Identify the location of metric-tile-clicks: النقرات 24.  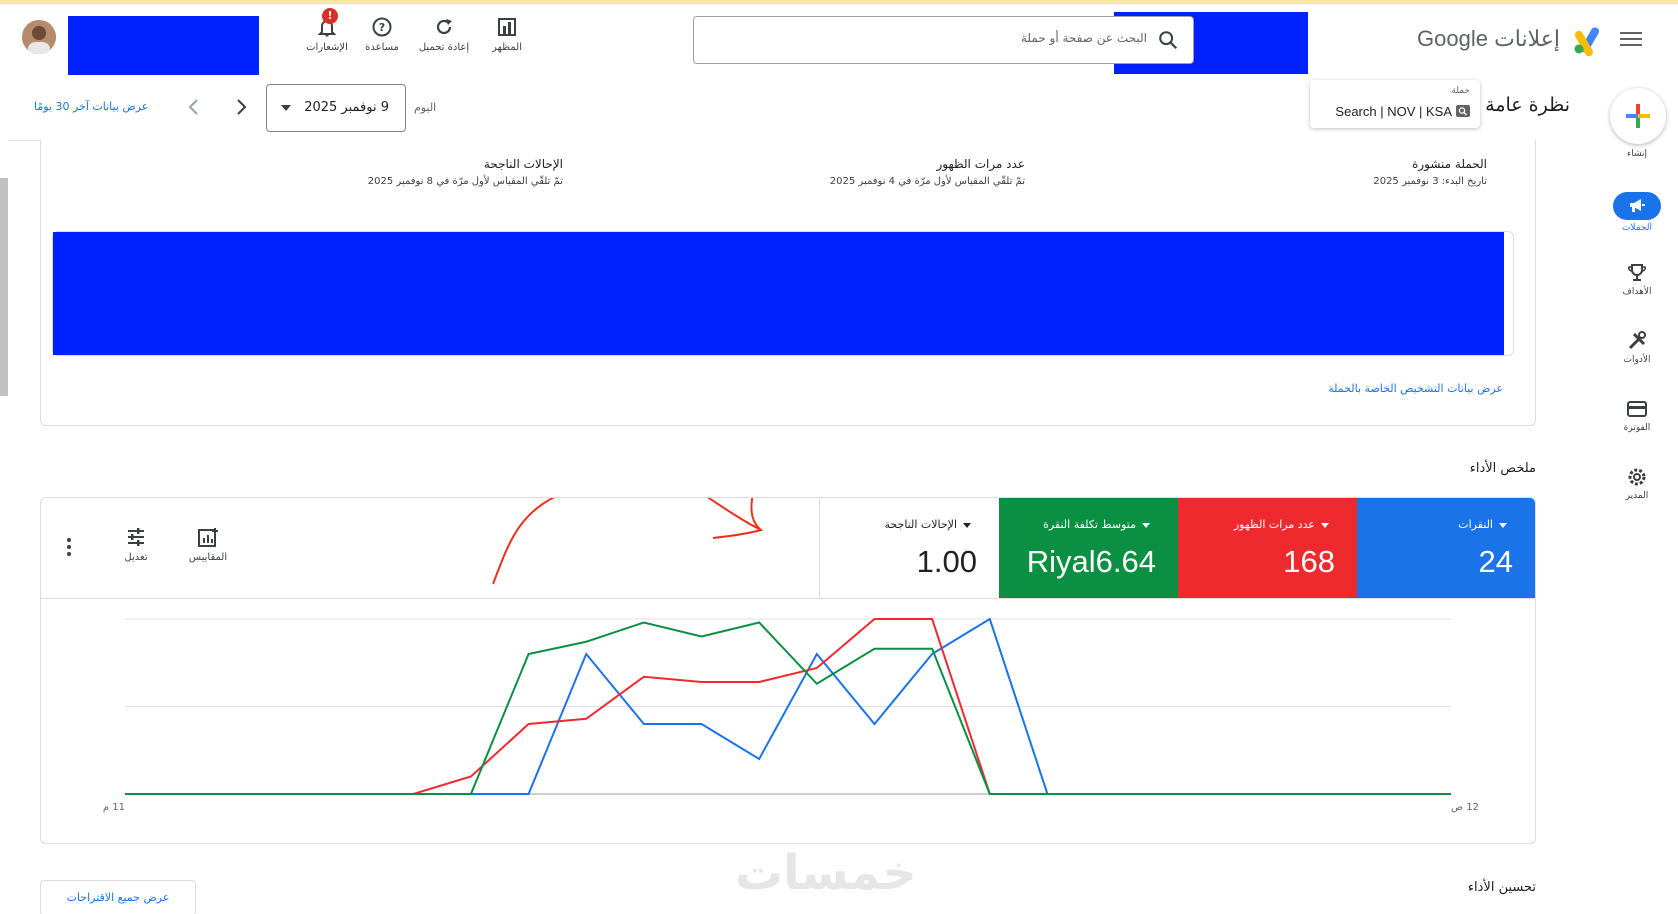
(1446, 548).